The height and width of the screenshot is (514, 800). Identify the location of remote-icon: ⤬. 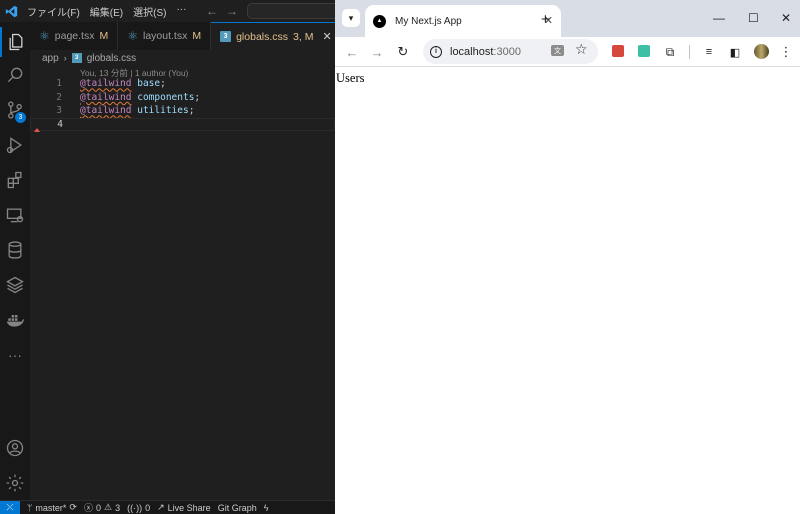
(10, 507).